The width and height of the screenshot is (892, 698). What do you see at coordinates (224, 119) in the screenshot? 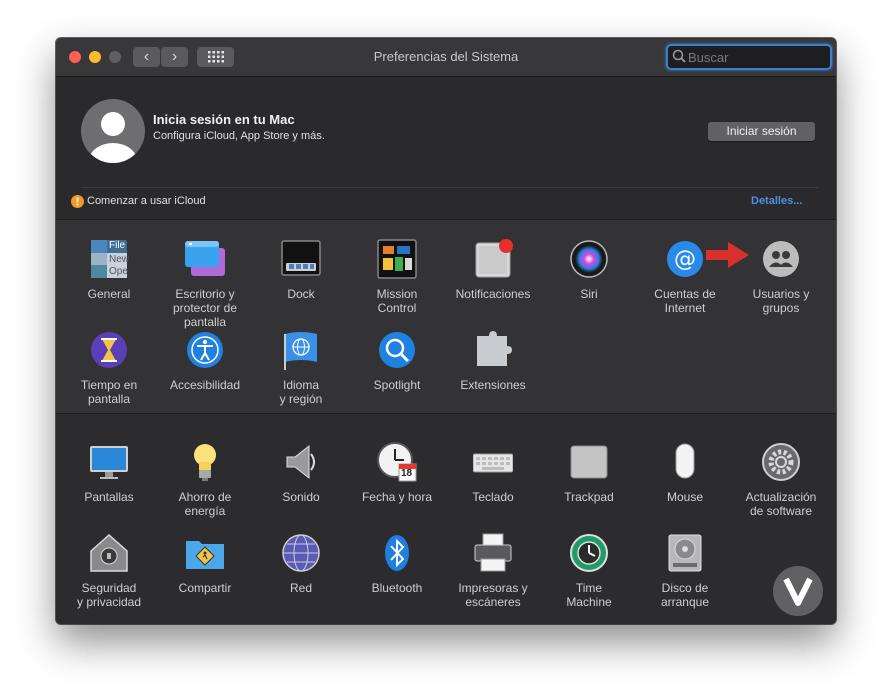
I see `account-title: Inicia sesión en tu Mac` at bounding box center [224, 119].